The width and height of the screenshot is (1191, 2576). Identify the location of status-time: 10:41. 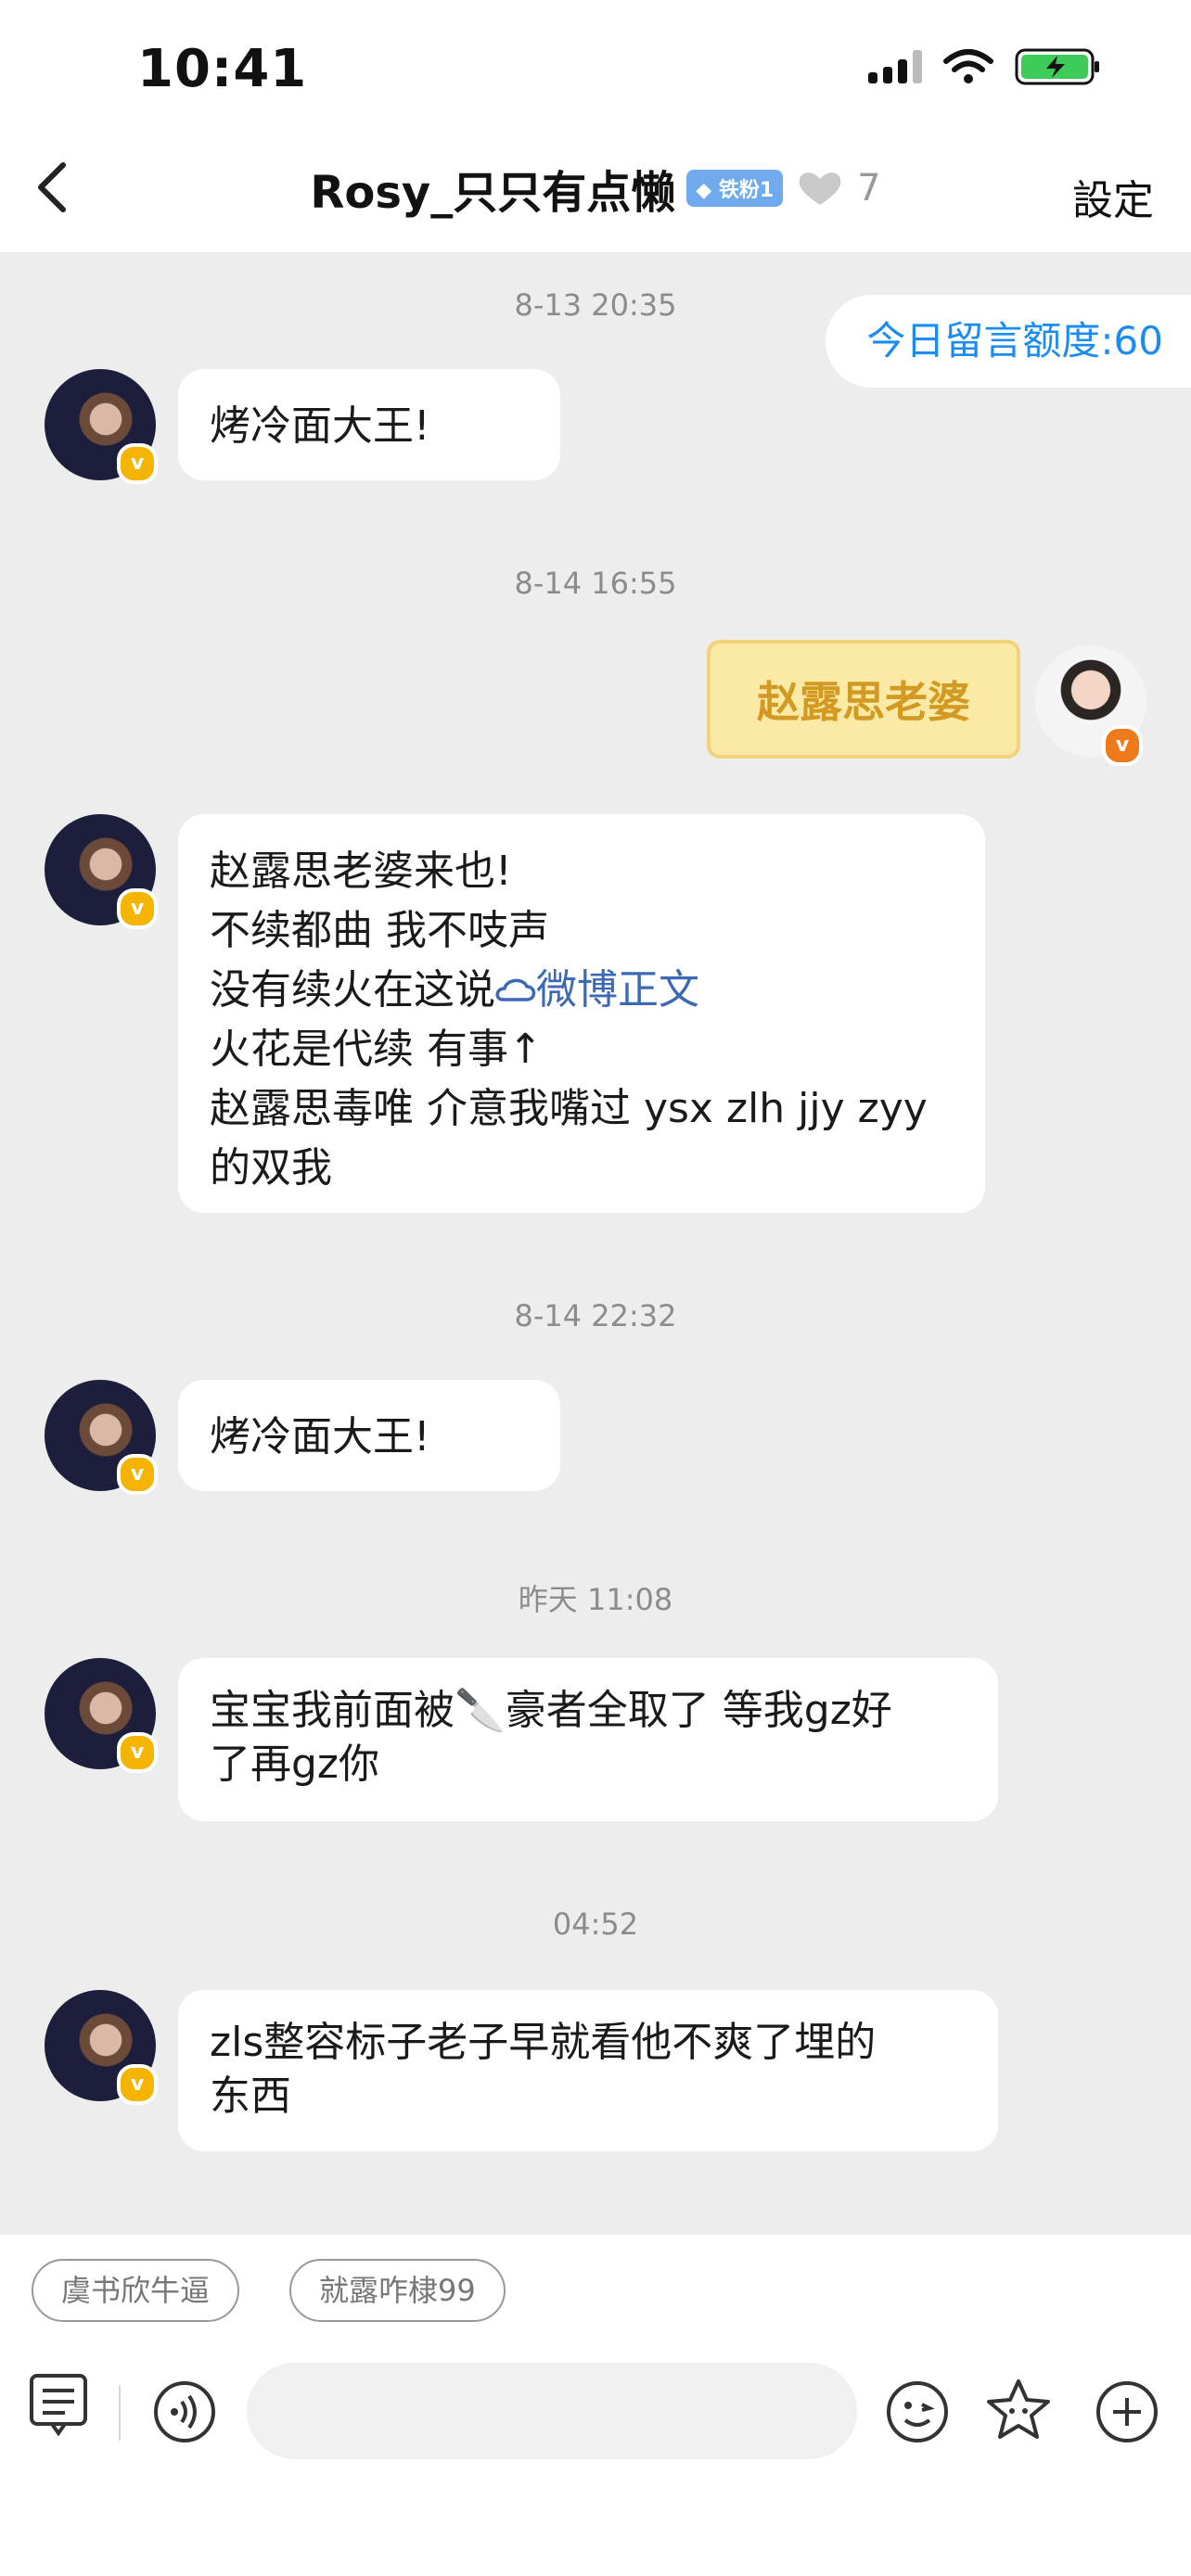
(222, 69).